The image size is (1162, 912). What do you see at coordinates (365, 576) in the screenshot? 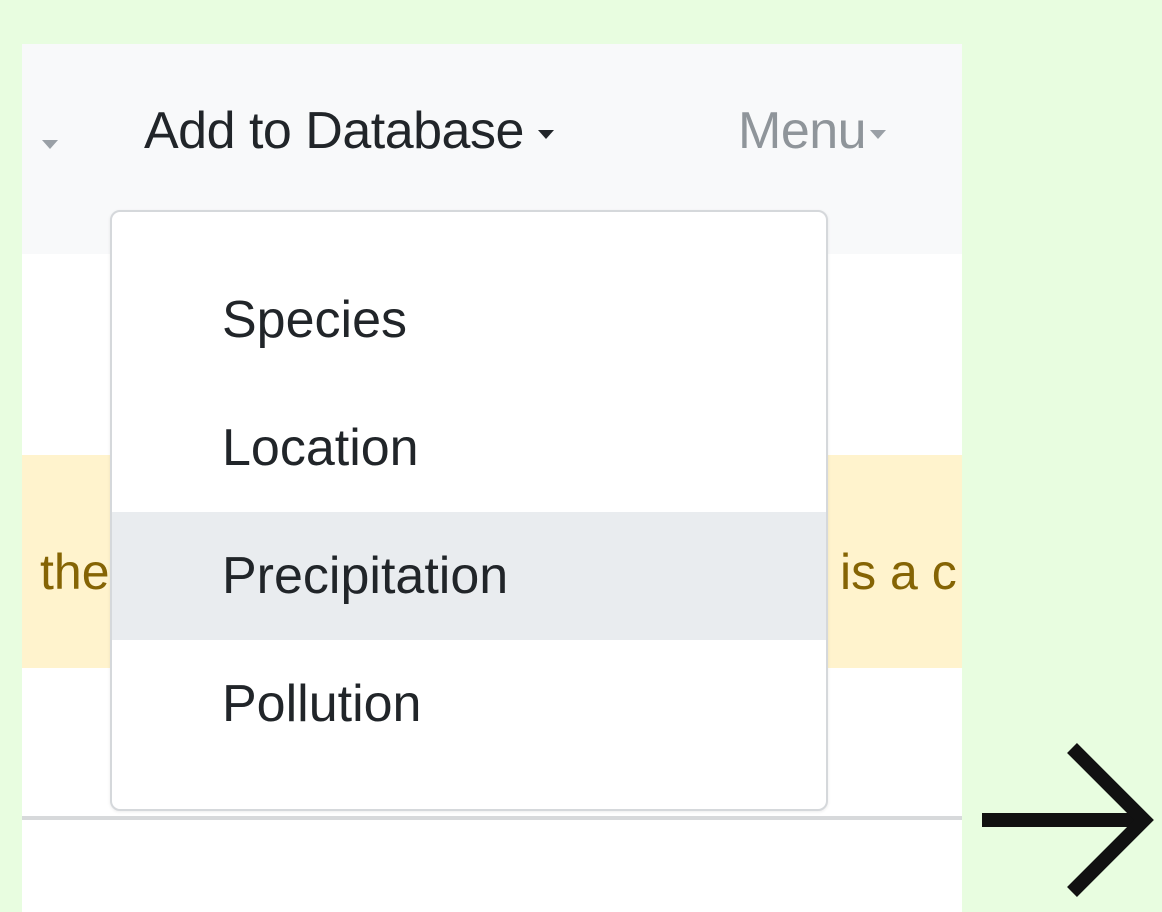
I see `dropdown-item-label: Precipitation` at bounding box center [365, 576].